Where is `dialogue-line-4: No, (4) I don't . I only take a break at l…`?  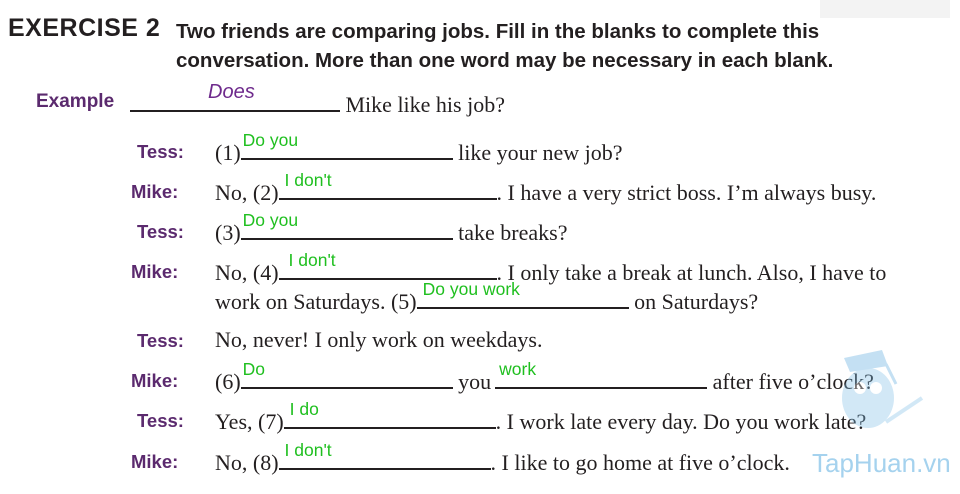 dialogue-line-4: No, (4) I don't . I only take a break at l… is located at coordinates (551, 268).